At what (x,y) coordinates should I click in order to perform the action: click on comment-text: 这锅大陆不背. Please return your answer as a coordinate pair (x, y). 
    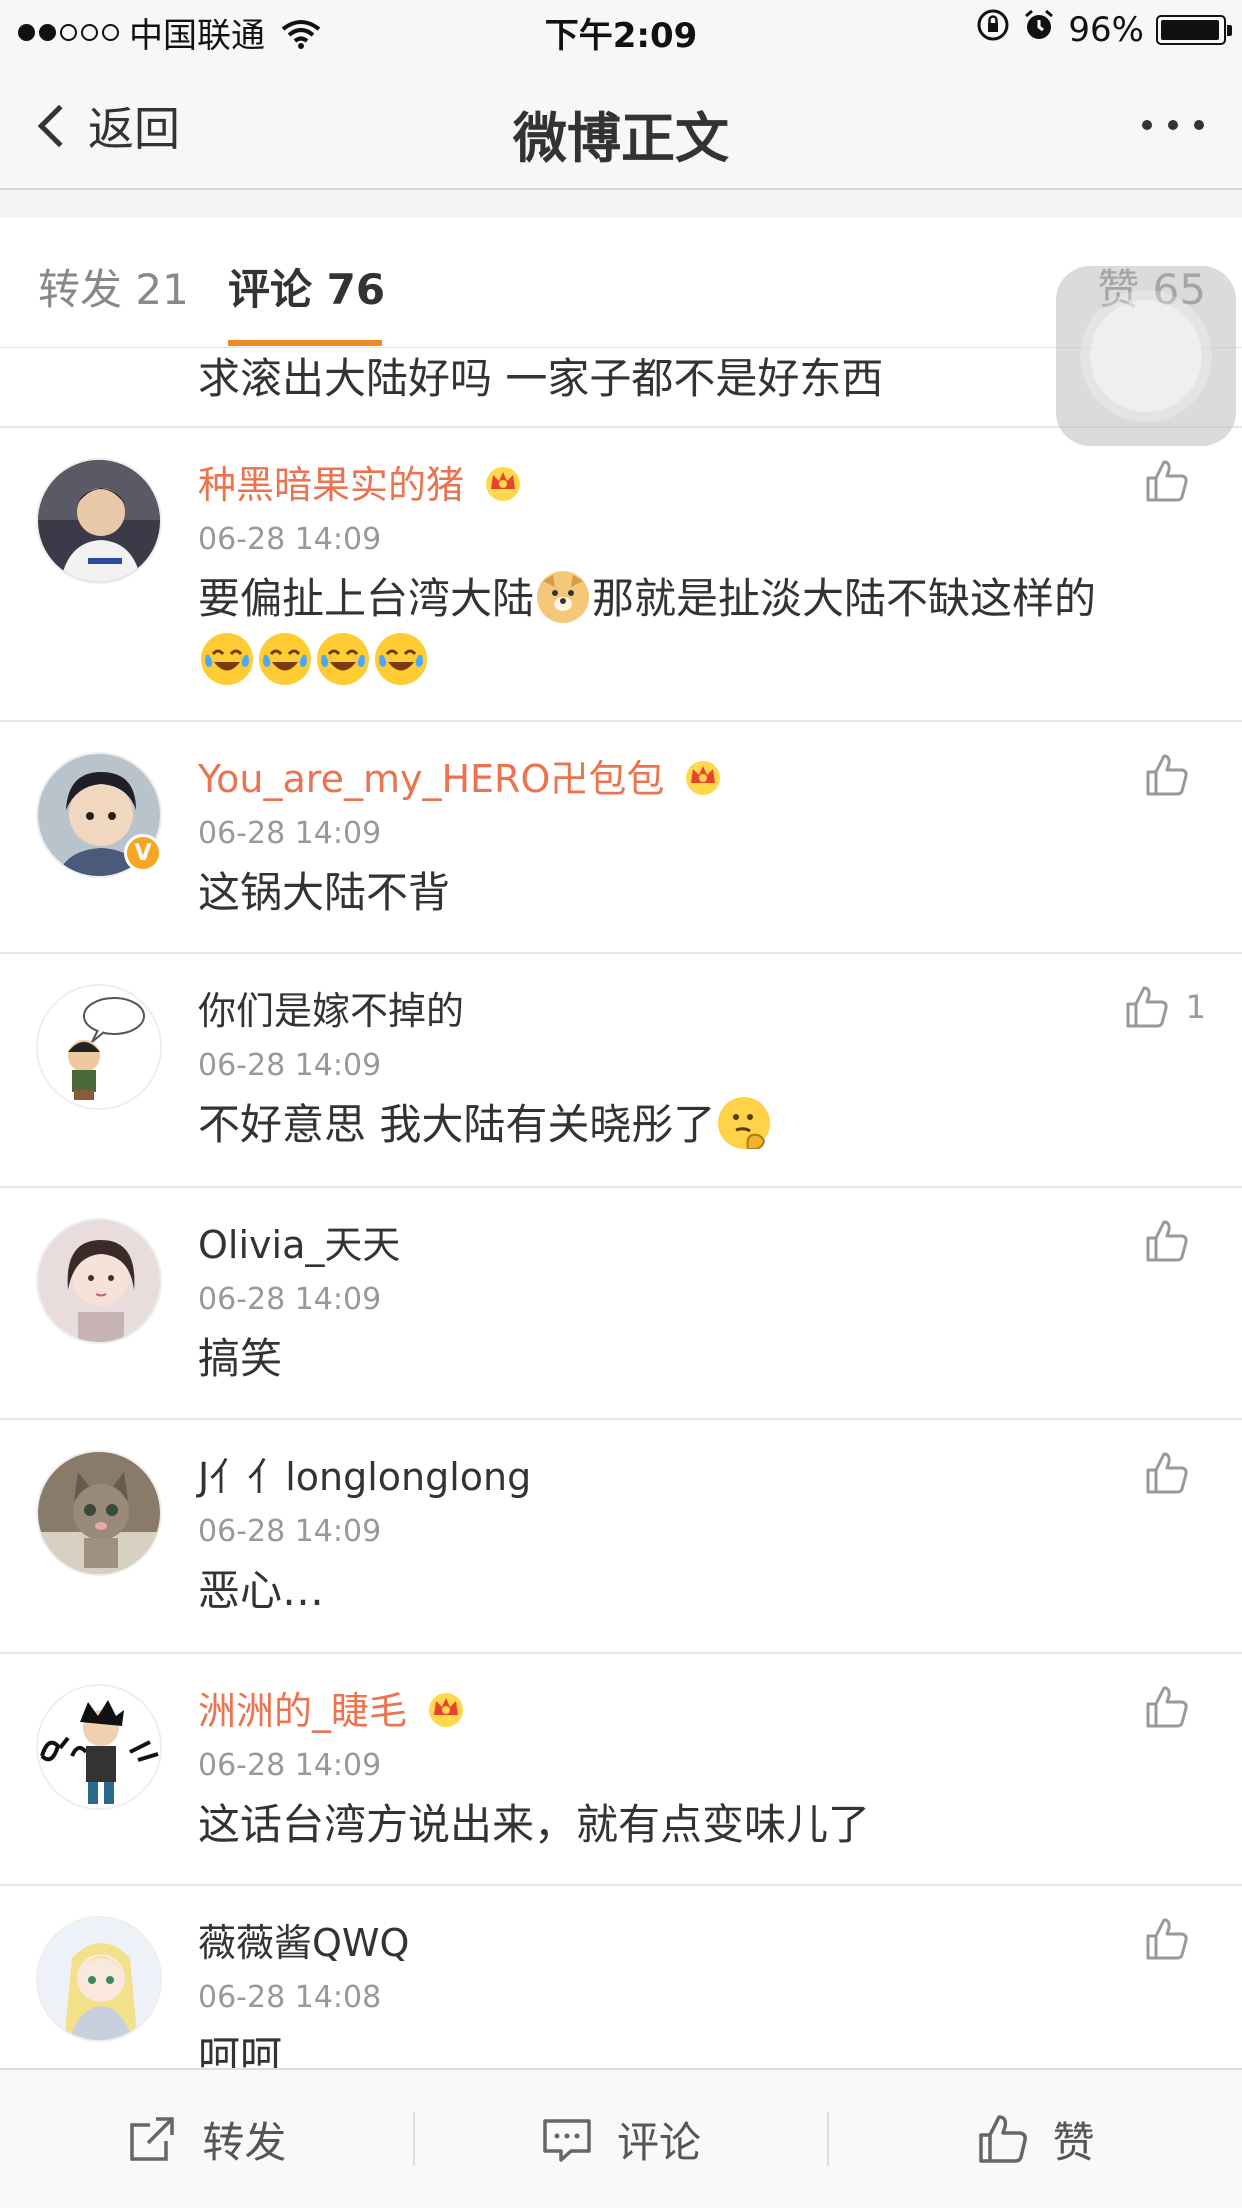
    Looking at the image, I should click on (324, 892).